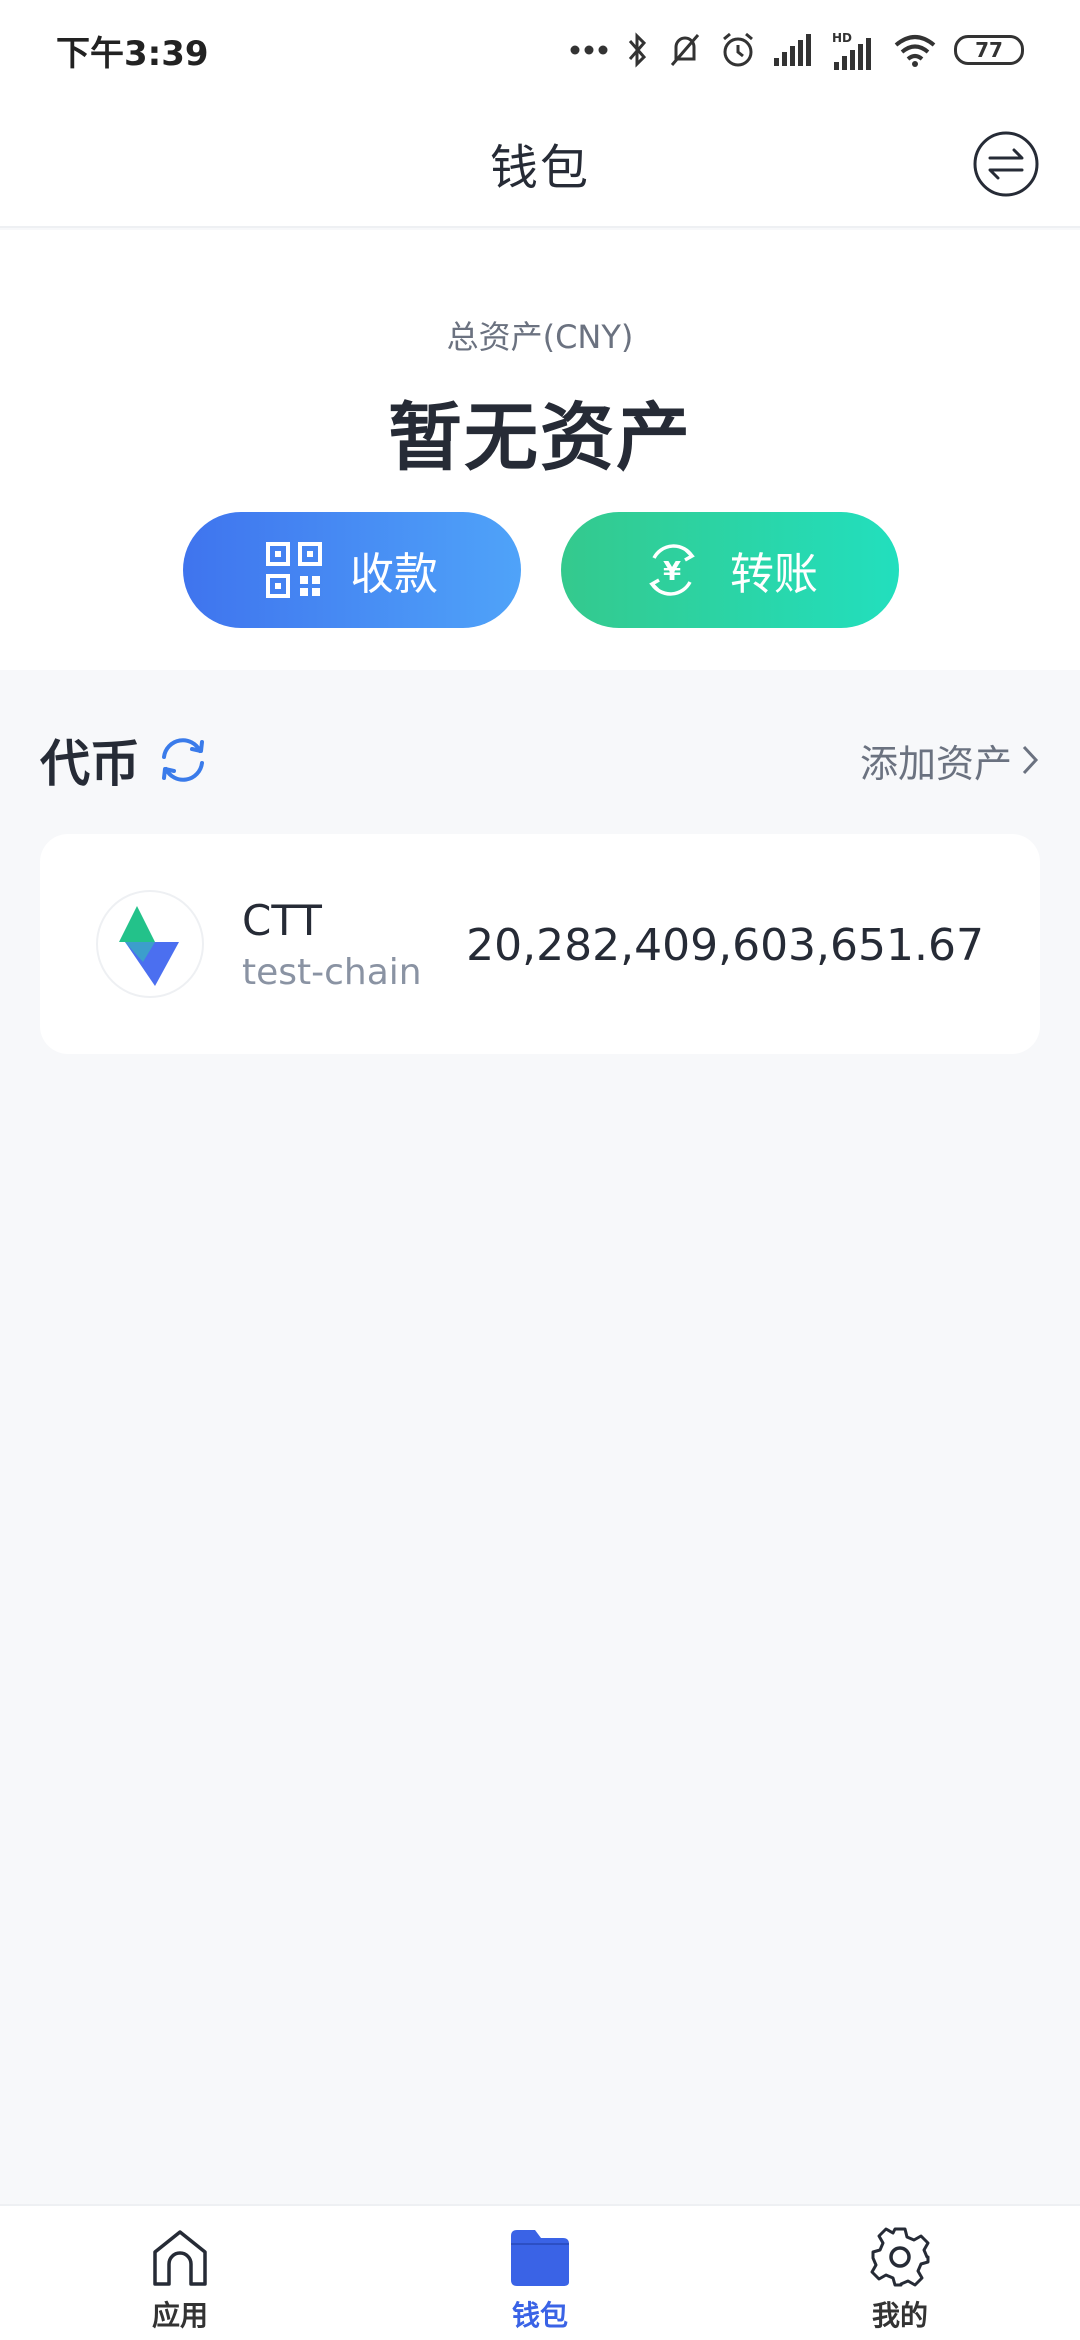 This screenshot has height=2340, width=1080. Describe the element at coordinates (540, 760) in the screenshot. I see `token-section-header: 代币 添加资产` at that location.